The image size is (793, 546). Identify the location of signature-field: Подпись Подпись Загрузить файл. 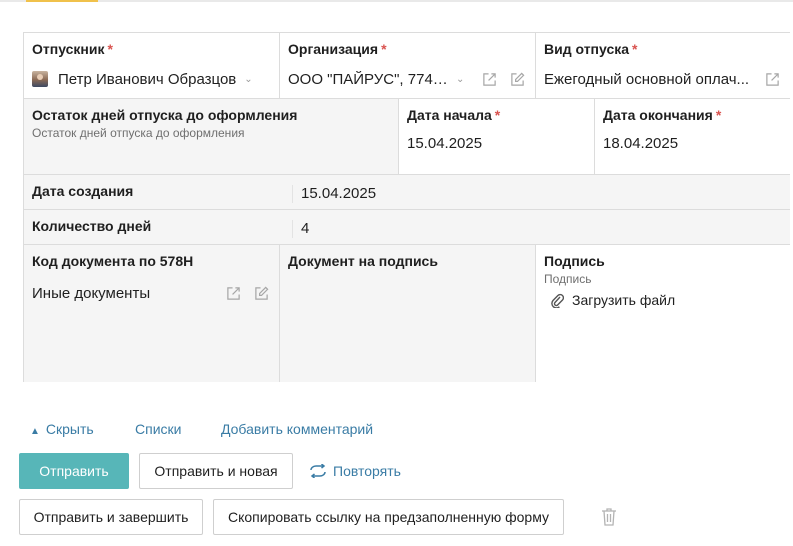
(663, 313).